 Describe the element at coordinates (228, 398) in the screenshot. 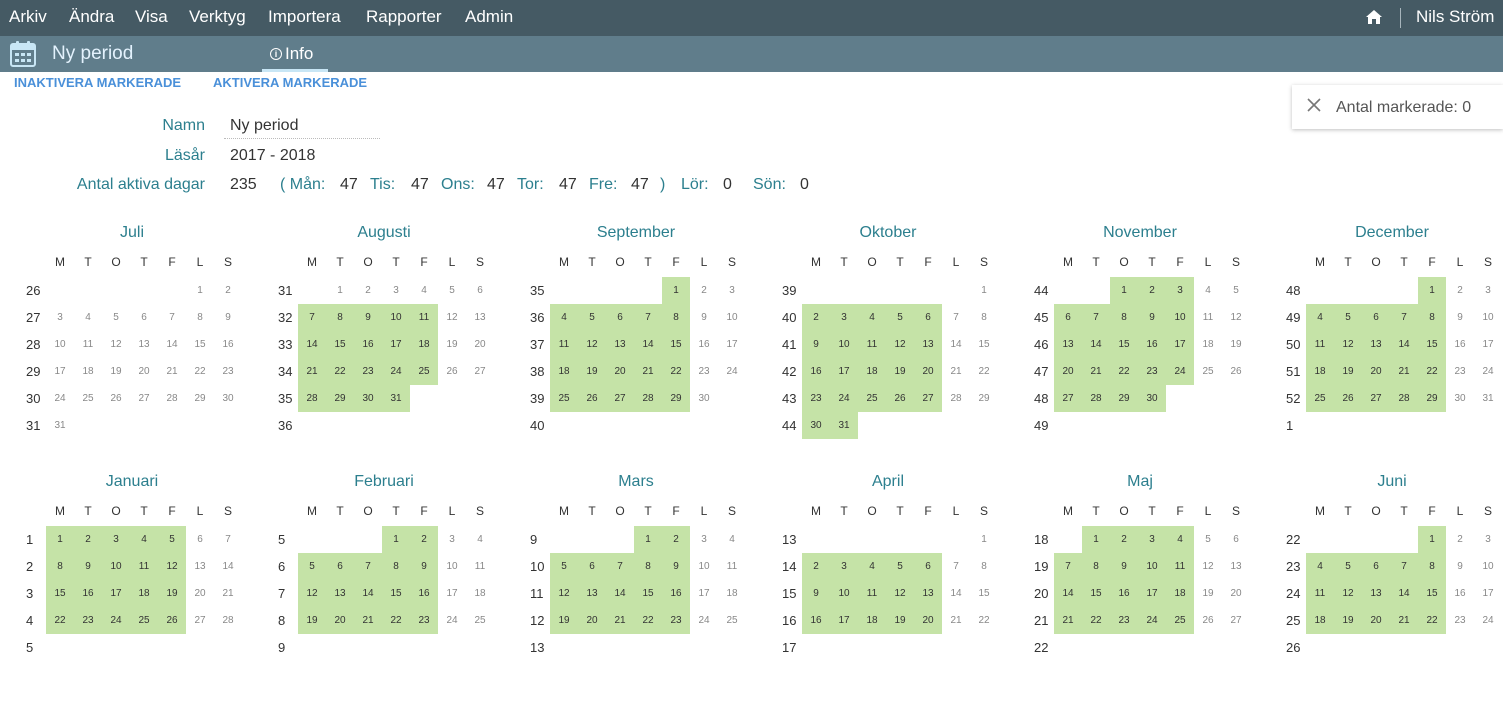

I see `day-cell: 30` at that location.